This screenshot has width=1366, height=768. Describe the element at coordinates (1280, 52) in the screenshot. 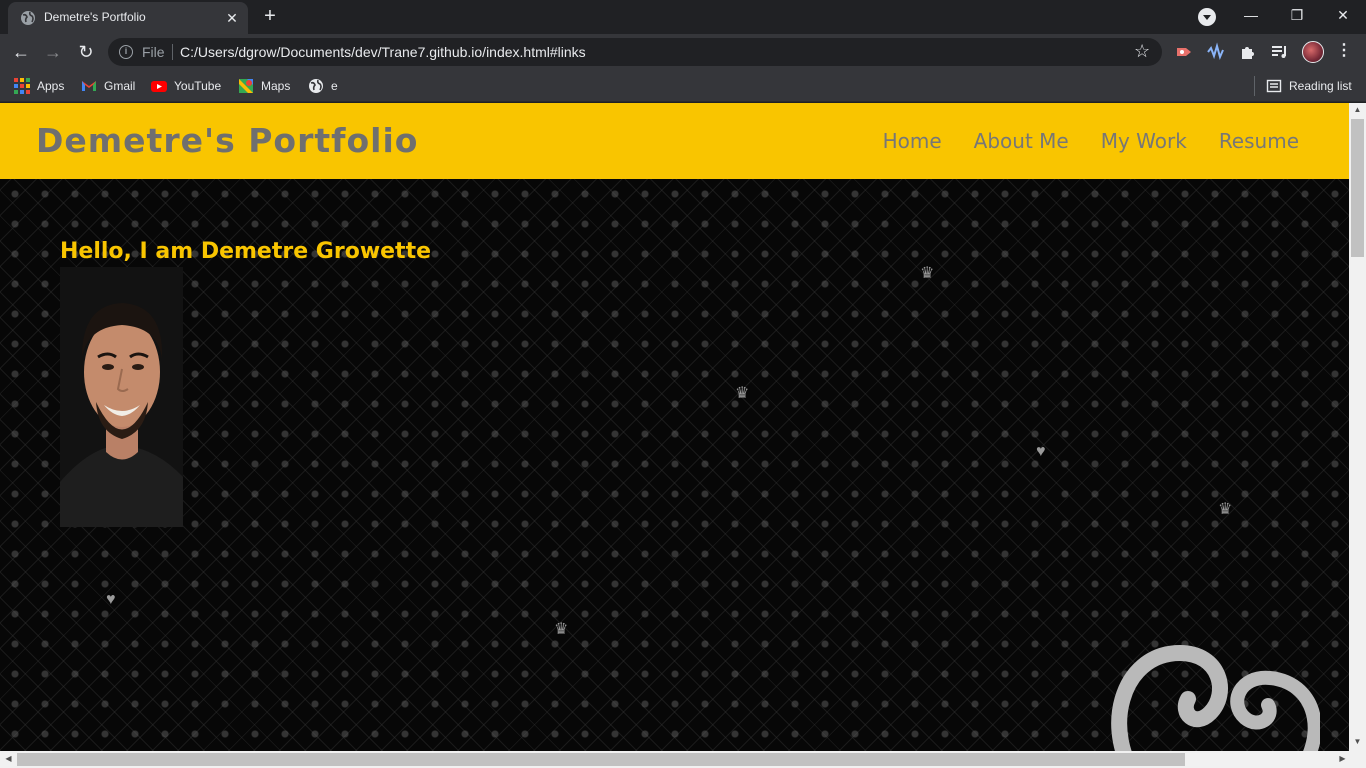

I see `media-queue-icon` at that location.